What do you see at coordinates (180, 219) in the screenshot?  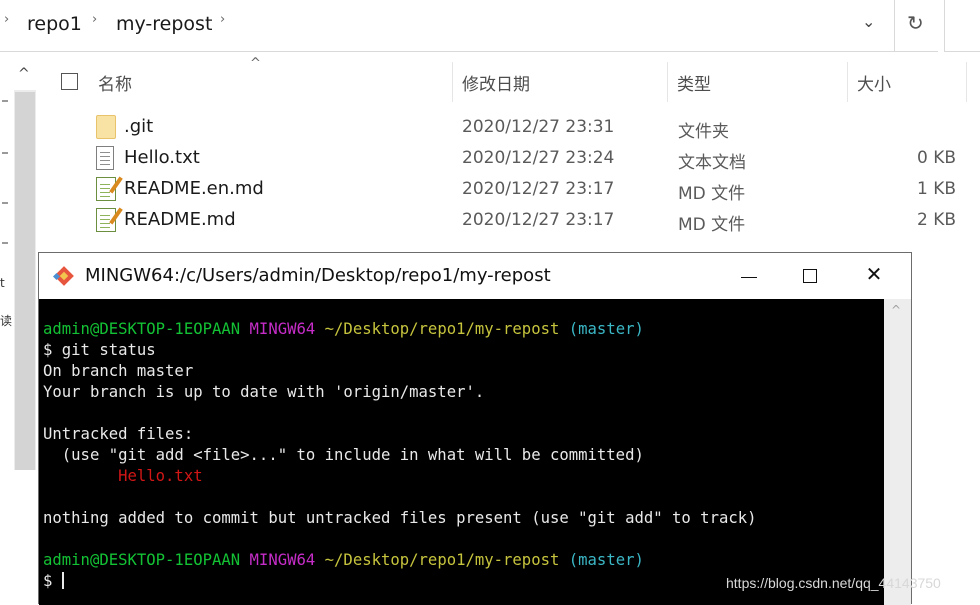 I see `file-name: README.md` at bounding box center [180, 219].